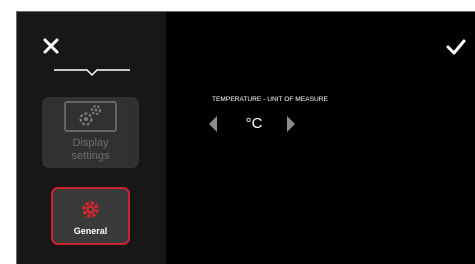  I want to click on display-settings-icon, so click(90, 116).